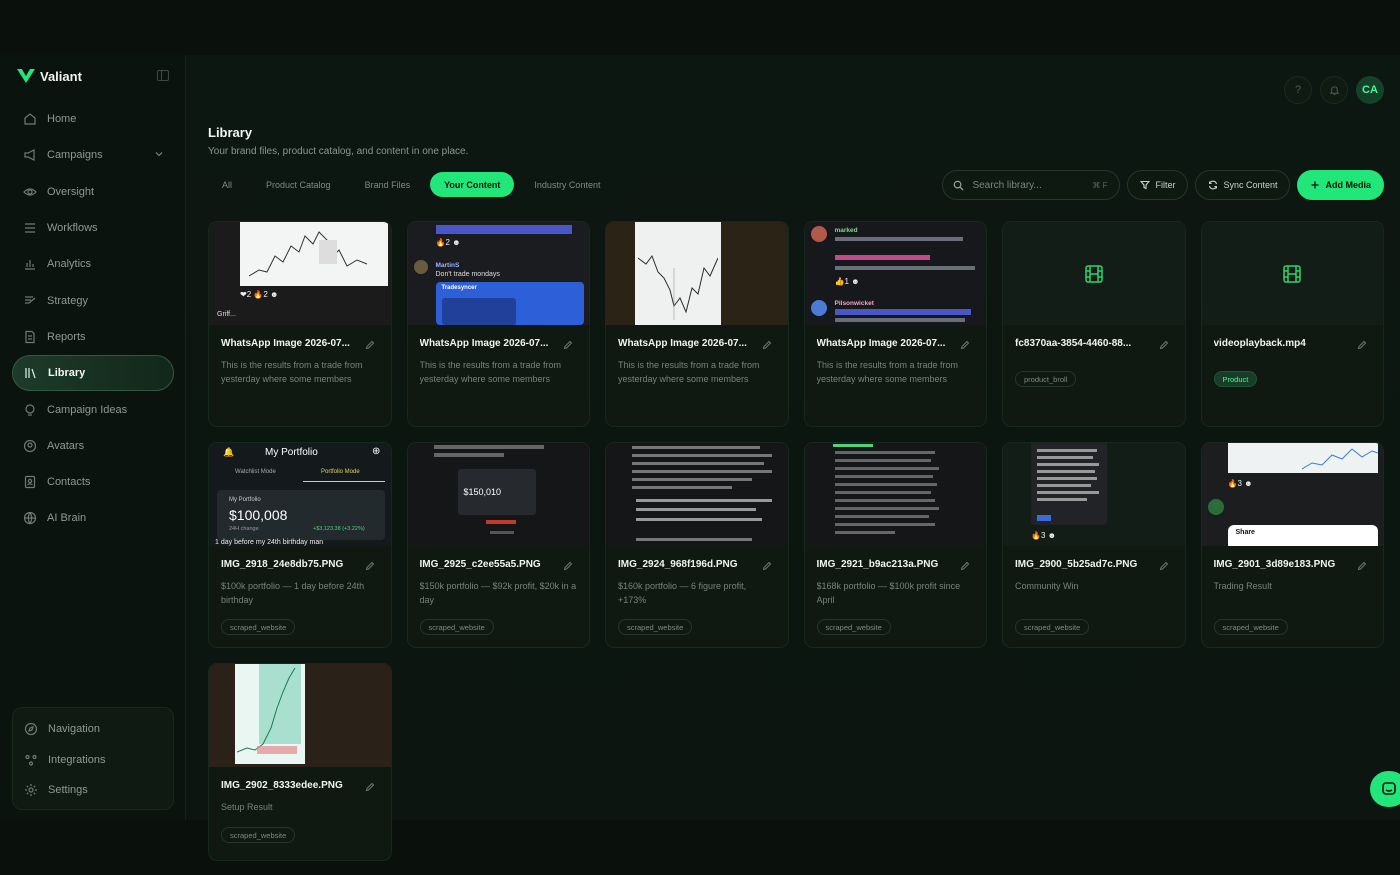  I want to click on sidebar-item-campaign-ideas: Campaign Ideas, so click(93, 409).